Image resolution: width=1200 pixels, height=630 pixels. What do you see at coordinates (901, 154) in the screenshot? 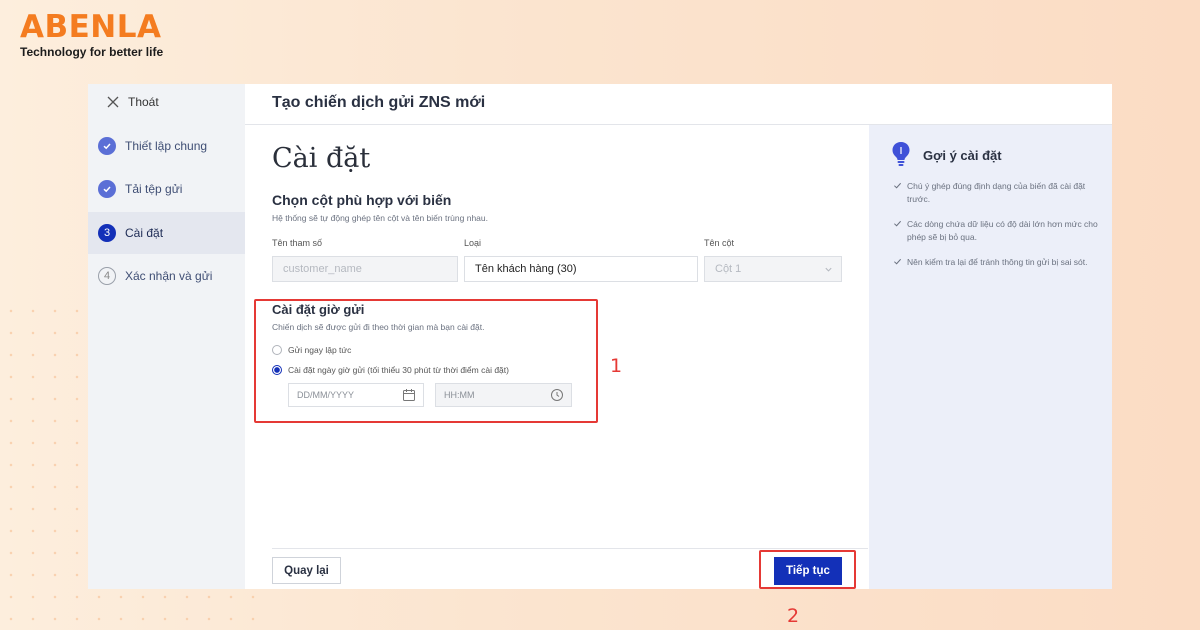
I see `lightbulb-icon` at bounding box center [901, 154].